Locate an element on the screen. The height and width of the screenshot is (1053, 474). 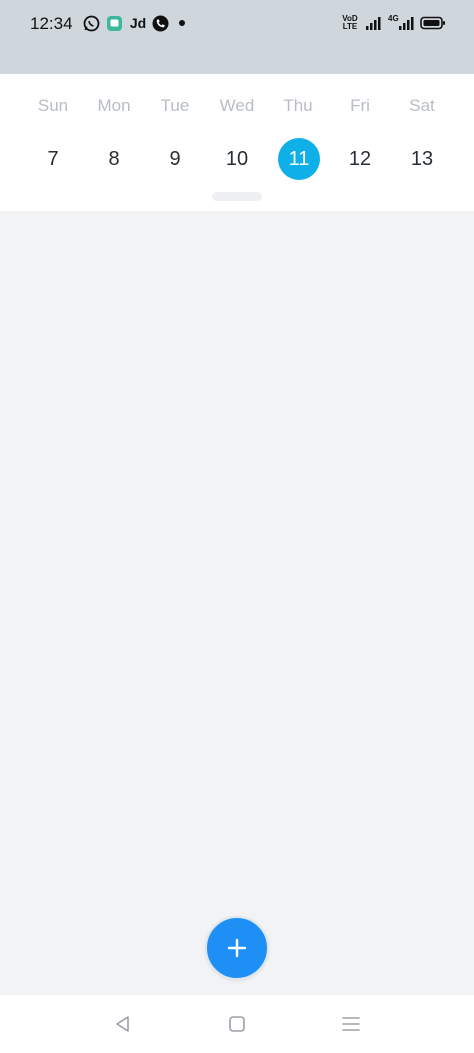
home-icon is located at coordinates (237, 1024).